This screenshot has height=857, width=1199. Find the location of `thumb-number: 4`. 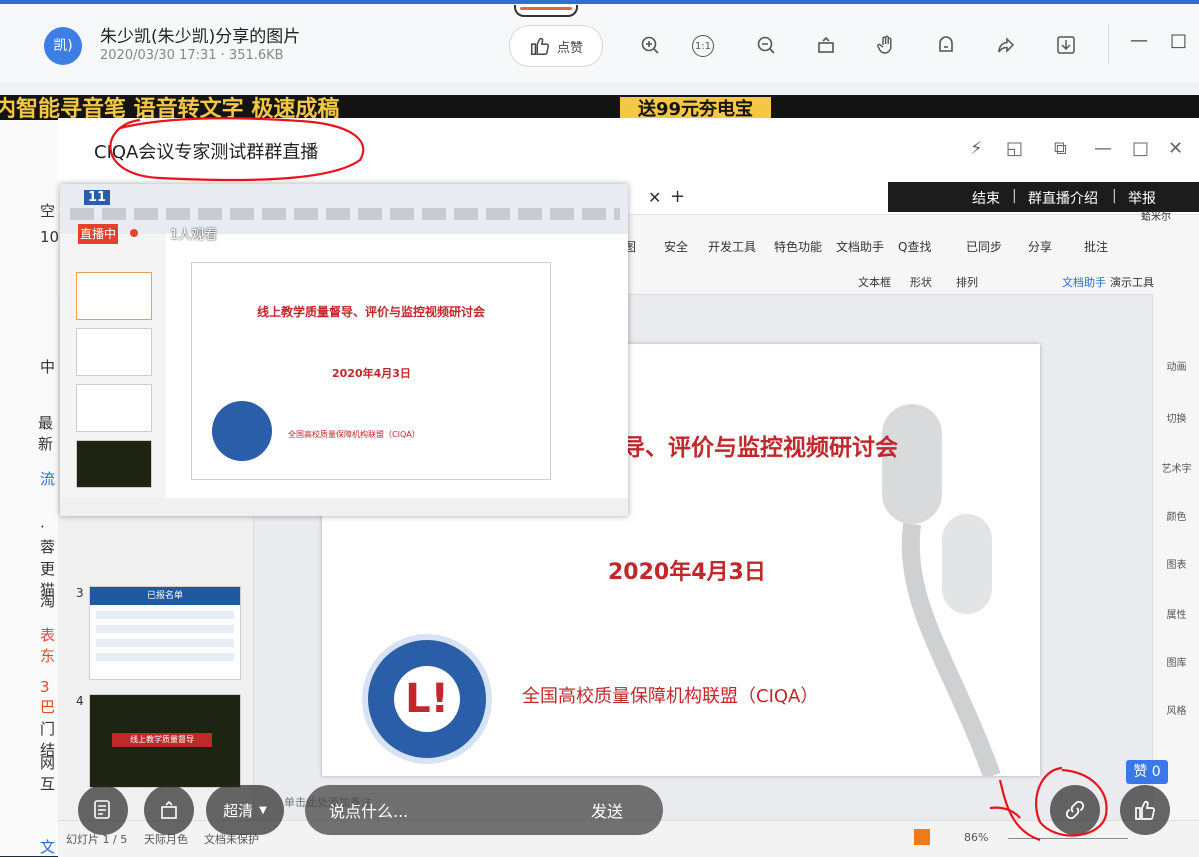

thumb-number: 4 is located at coordinates (80, 701).